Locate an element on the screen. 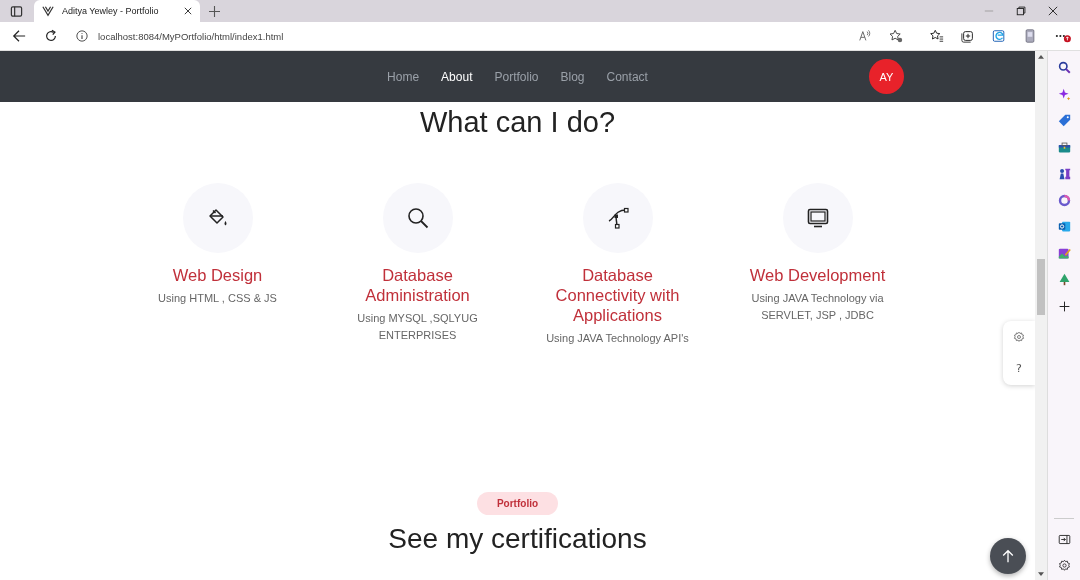  scroll-to-top-button is located at coordinates (1008, 556).